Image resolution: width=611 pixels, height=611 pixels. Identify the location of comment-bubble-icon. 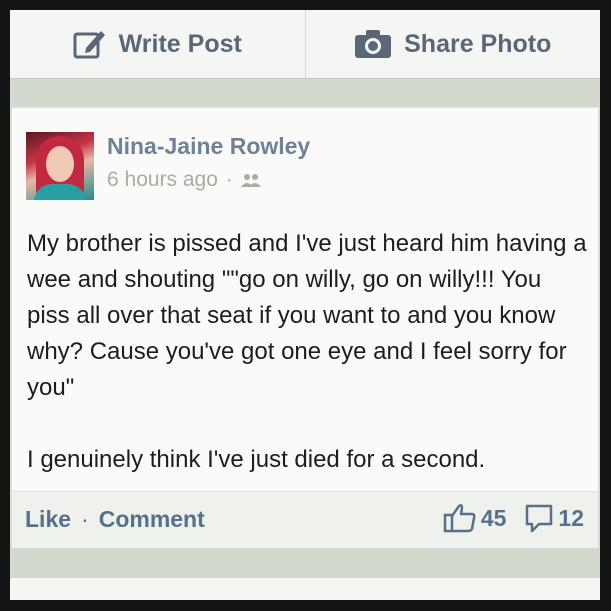
(539, 518).